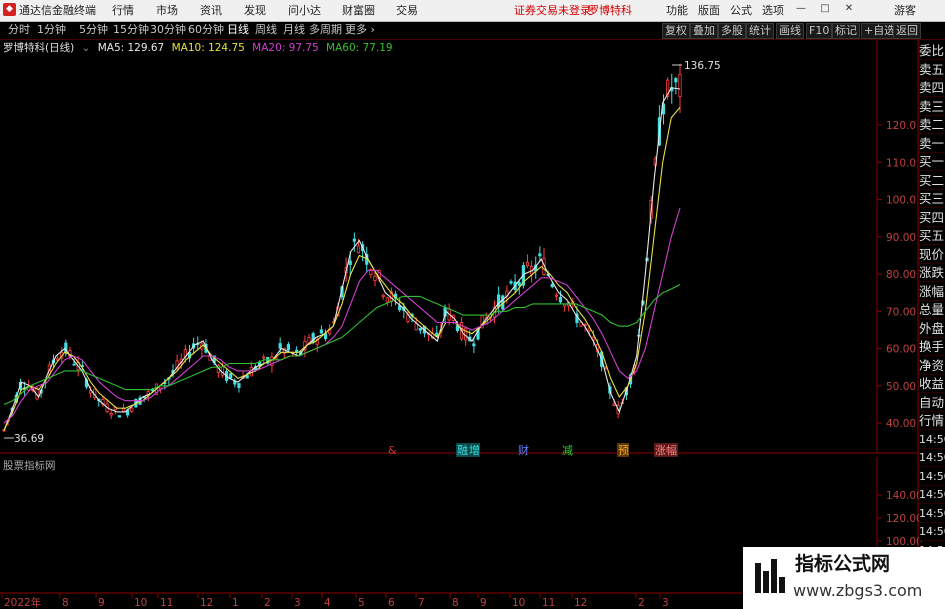 The image size is (945, 609). What do you see at coordinates (19, 30) in the screenshot?
I see `period-intraday: 分时` at bounding box center [19, 30].